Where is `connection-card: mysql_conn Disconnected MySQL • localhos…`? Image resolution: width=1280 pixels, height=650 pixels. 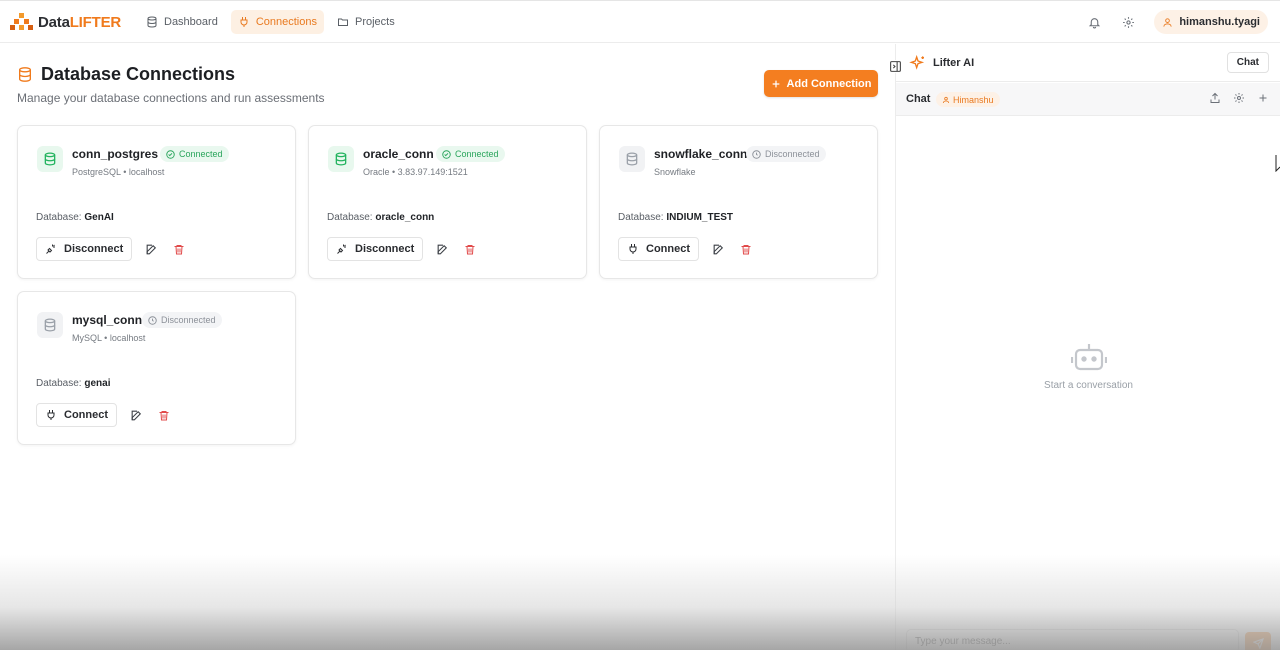
connection-card: mysql_conn Disconnected MySQL • localhos… is located at coordinates (156, 368).